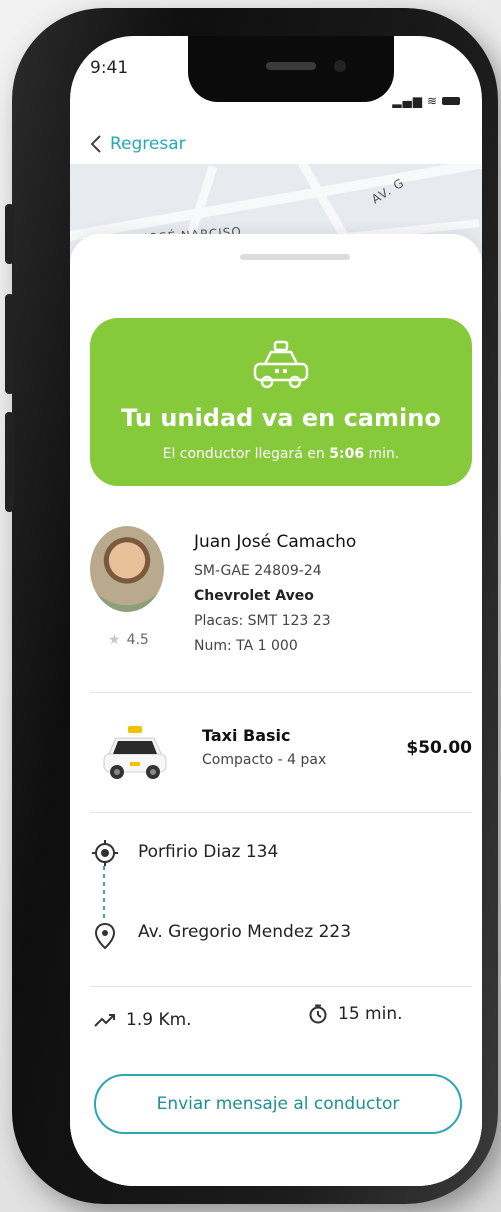 The image size is (501, 1212). Describe the element at coordinates (439, 748) in the screenshot. I see `ride-price: $50.00` at that location.